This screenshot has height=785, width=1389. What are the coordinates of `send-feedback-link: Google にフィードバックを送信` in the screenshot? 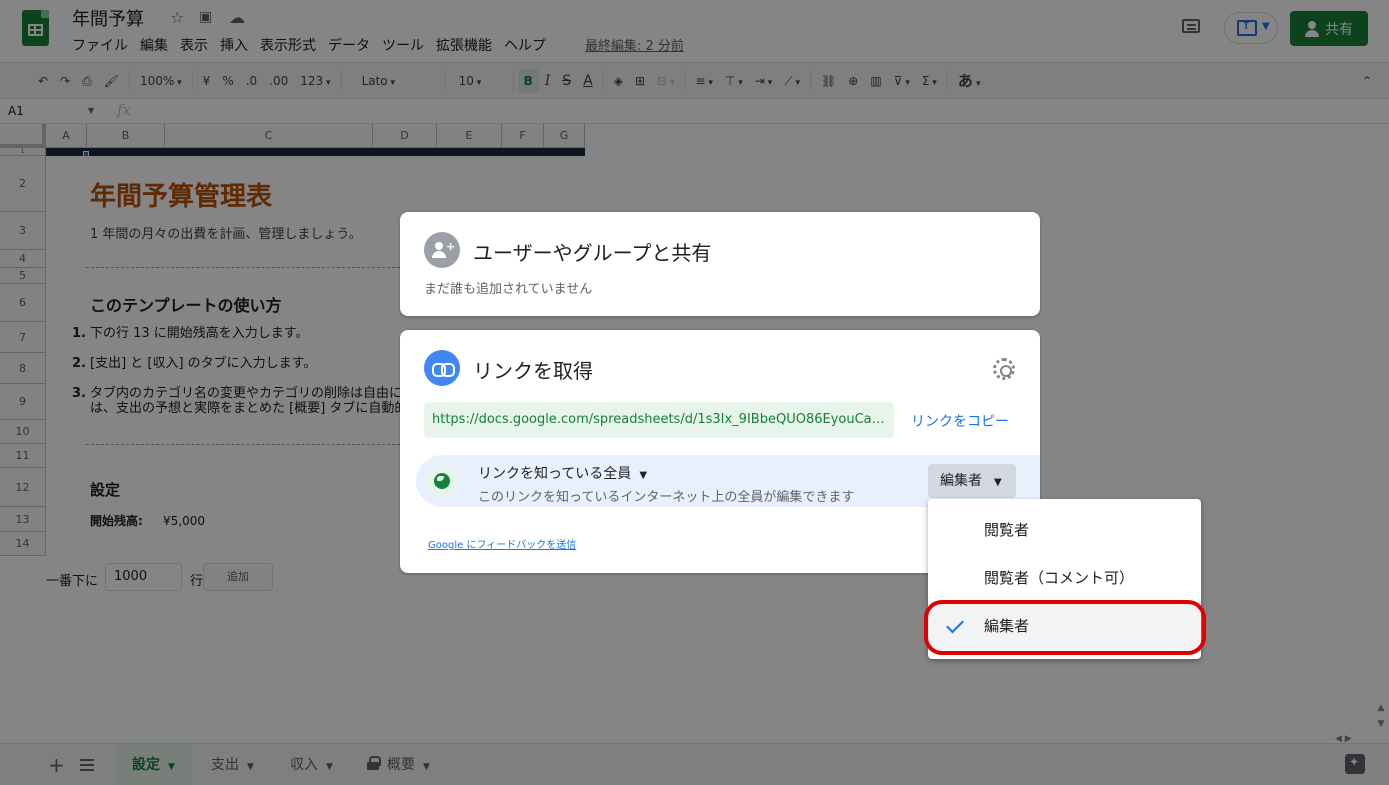 It's located at (502, 543).